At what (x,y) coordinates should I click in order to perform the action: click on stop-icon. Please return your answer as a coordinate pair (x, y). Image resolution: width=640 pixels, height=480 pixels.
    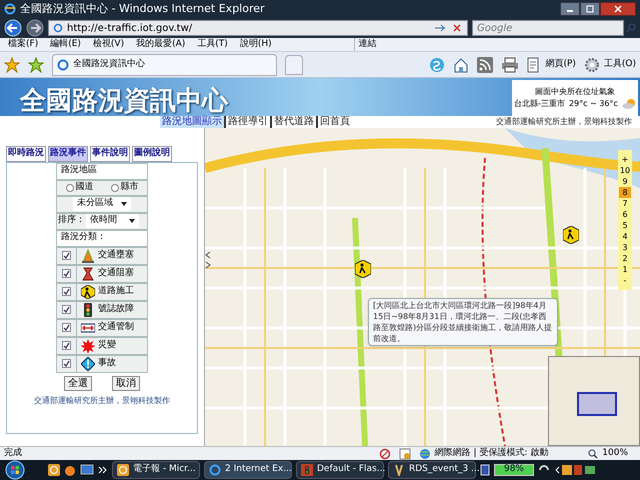
    Looking at the image, I should click on (457, 28).